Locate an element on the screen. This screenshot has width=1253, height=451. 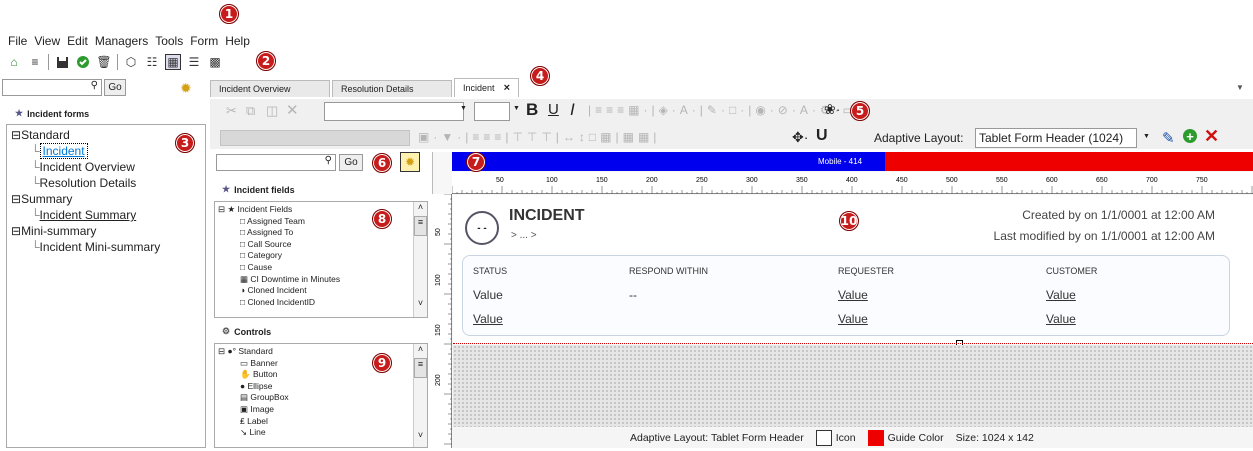
tab-incident: Incident × is located at coordinates (486, 87).